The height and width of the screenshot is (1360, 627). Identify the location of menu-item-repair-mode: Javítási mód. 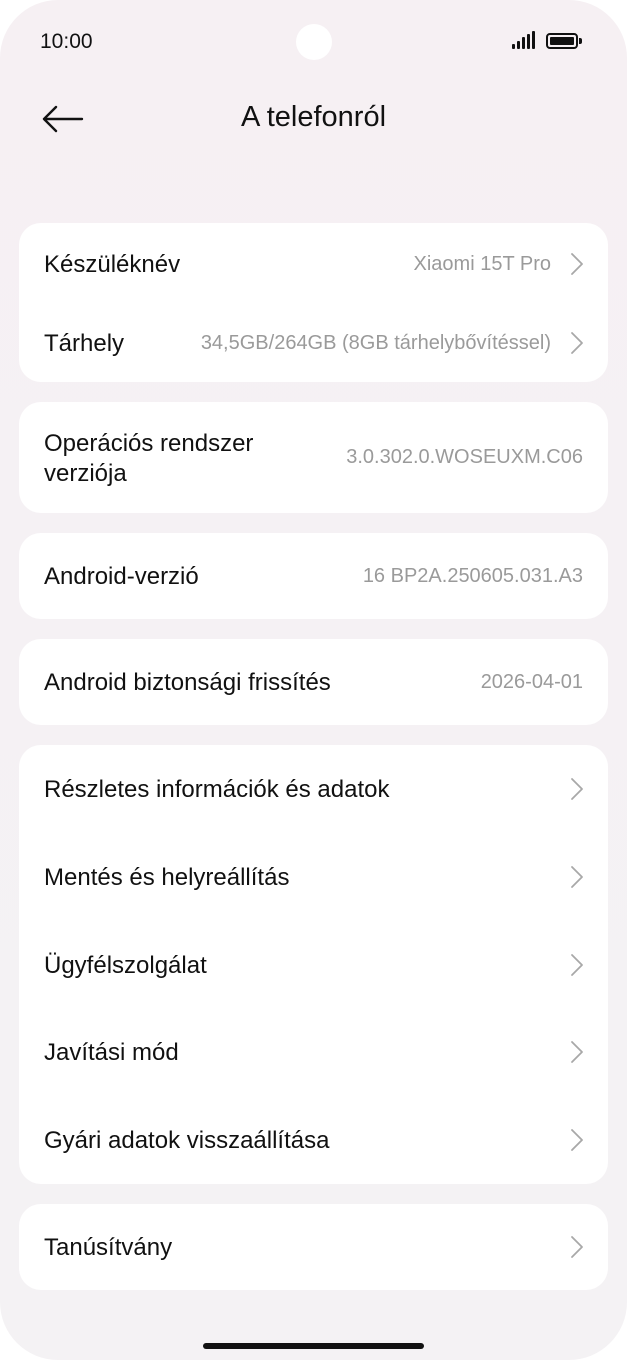
(313, 1052).